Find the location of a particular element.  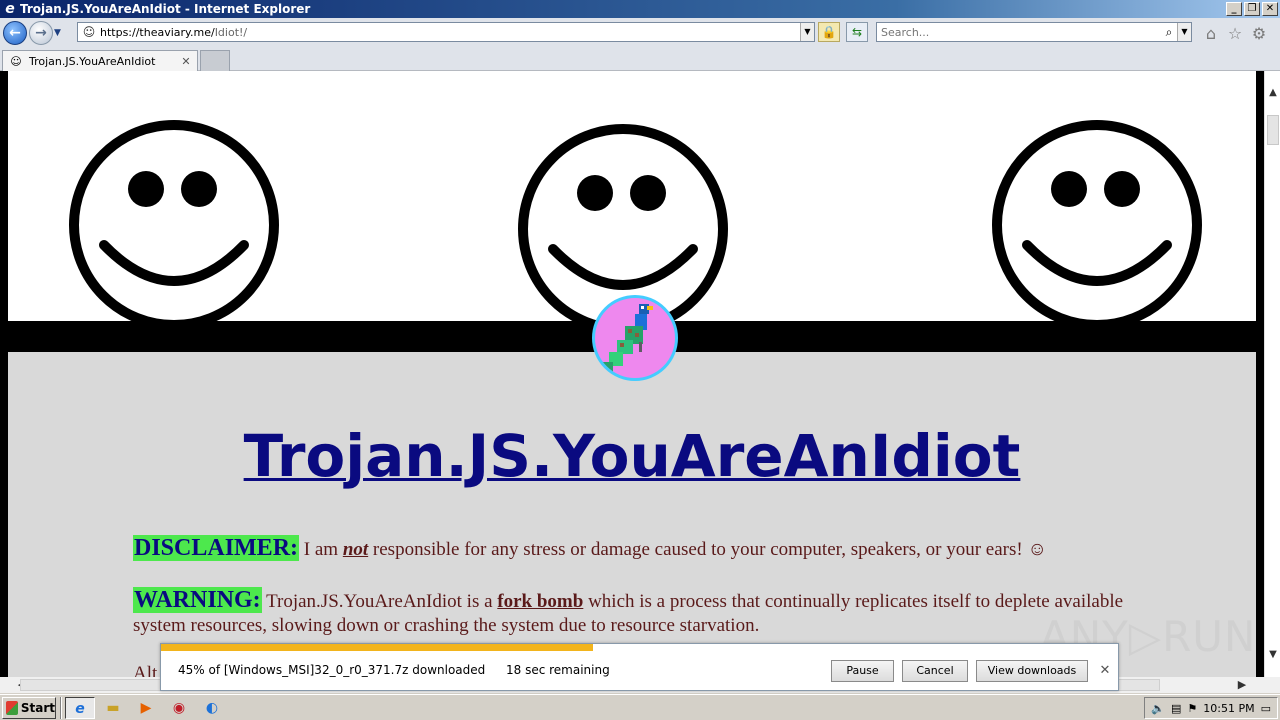

start-label: Start is located at coordinates (37, 707).